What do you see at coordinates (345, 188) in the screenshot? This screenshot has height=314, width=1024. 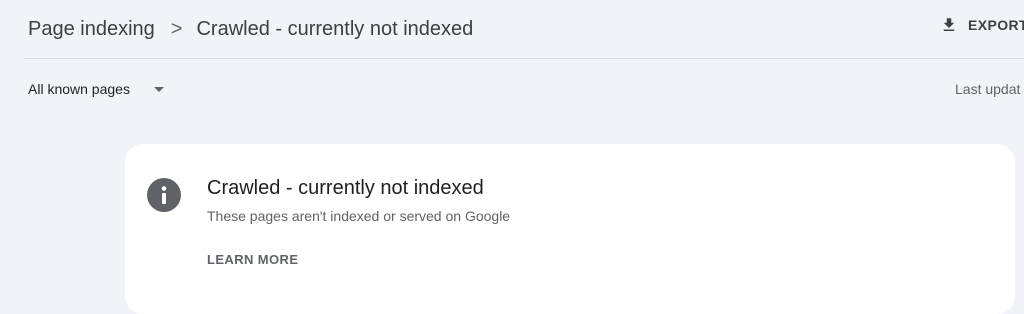 I see `card-title: Crawled - currently not indexed` at bounding box center [345, 188].